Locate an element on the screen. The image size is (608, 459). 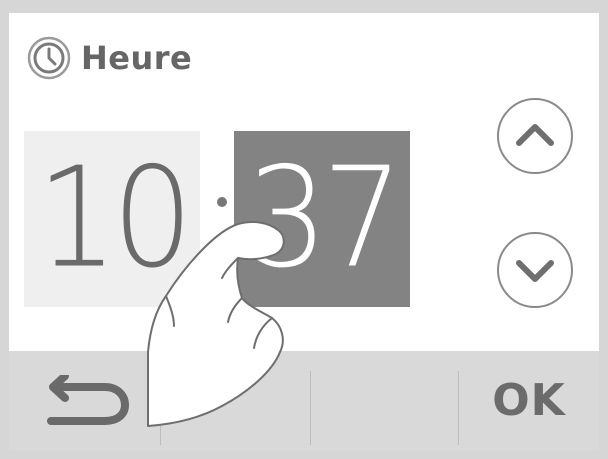
back-button is located at coordinates (84, 400).